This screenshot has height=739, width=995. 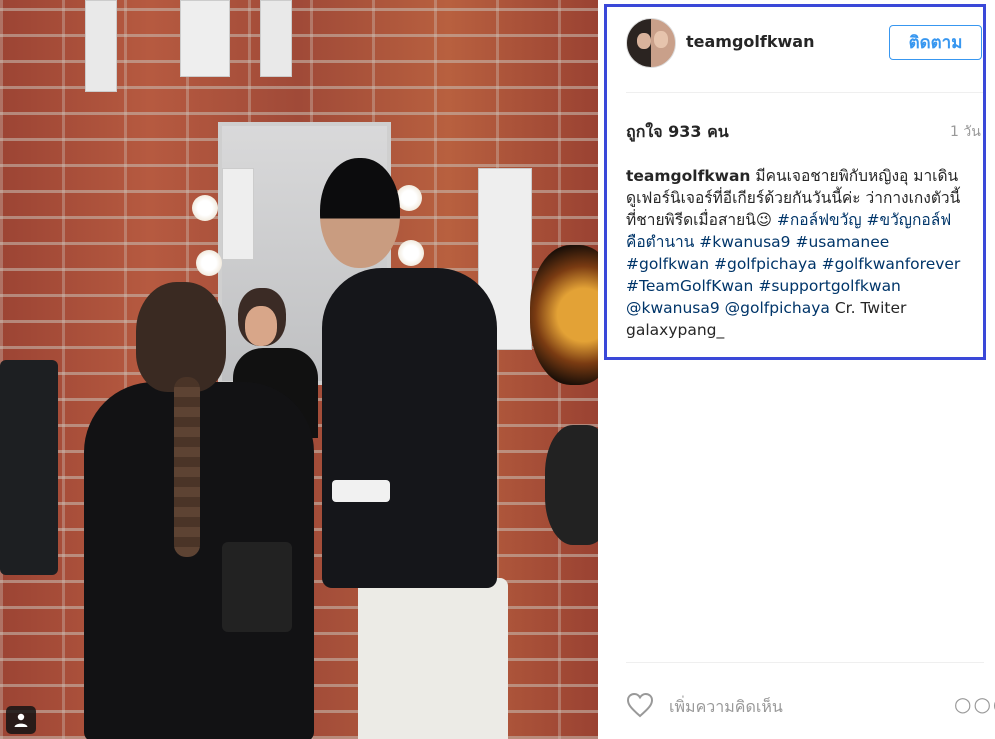 What do you see at coordinates (805, 92) in the screenshot?
I see `header-divider` at bounding box center [805, 92].